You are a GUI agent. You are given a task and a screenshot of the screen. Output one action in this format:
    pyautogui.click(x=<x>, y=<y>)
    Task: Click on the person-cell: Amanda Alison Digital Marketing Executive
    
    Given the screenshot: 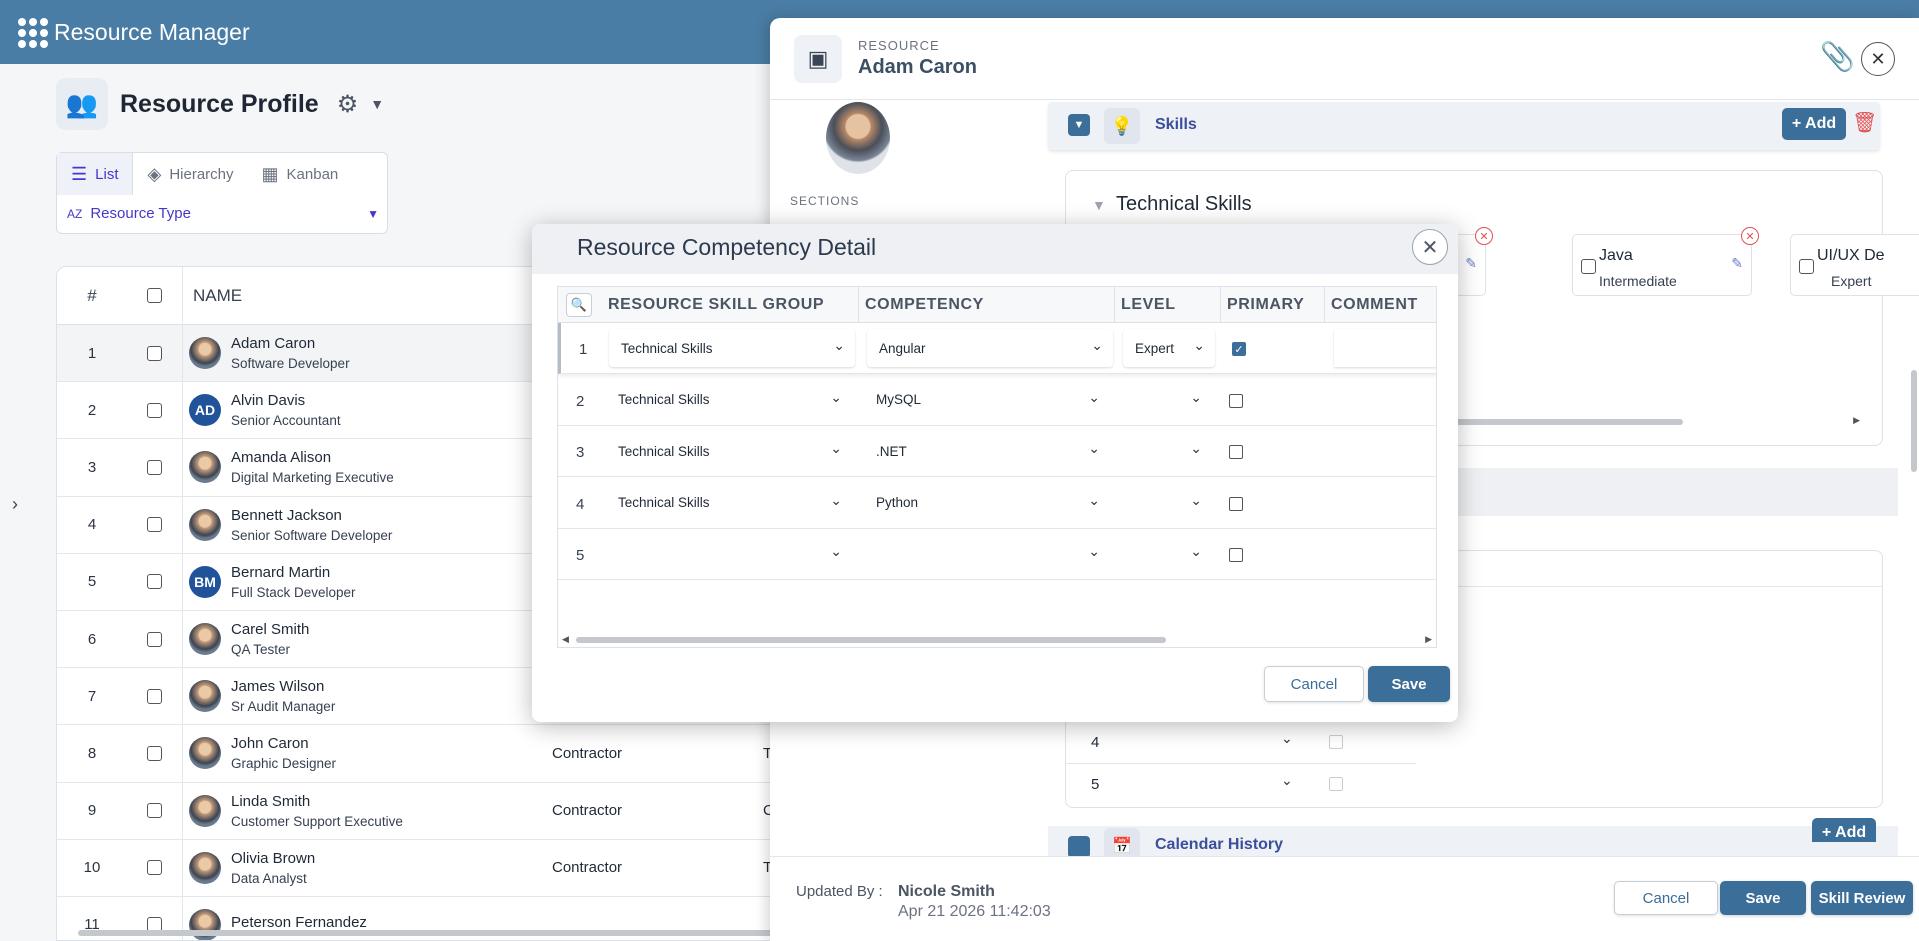 What is the action you would take?
    pyautogui.click(x=365, y=467)
    